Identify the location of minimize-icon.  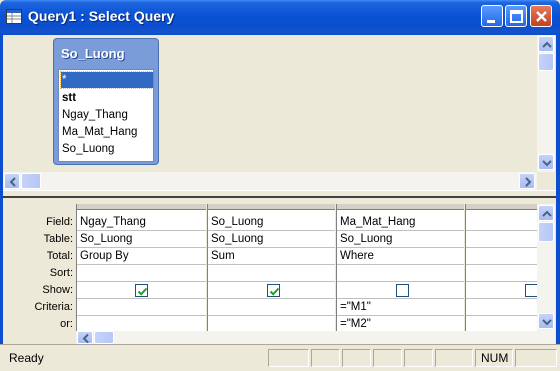
(491, 21).